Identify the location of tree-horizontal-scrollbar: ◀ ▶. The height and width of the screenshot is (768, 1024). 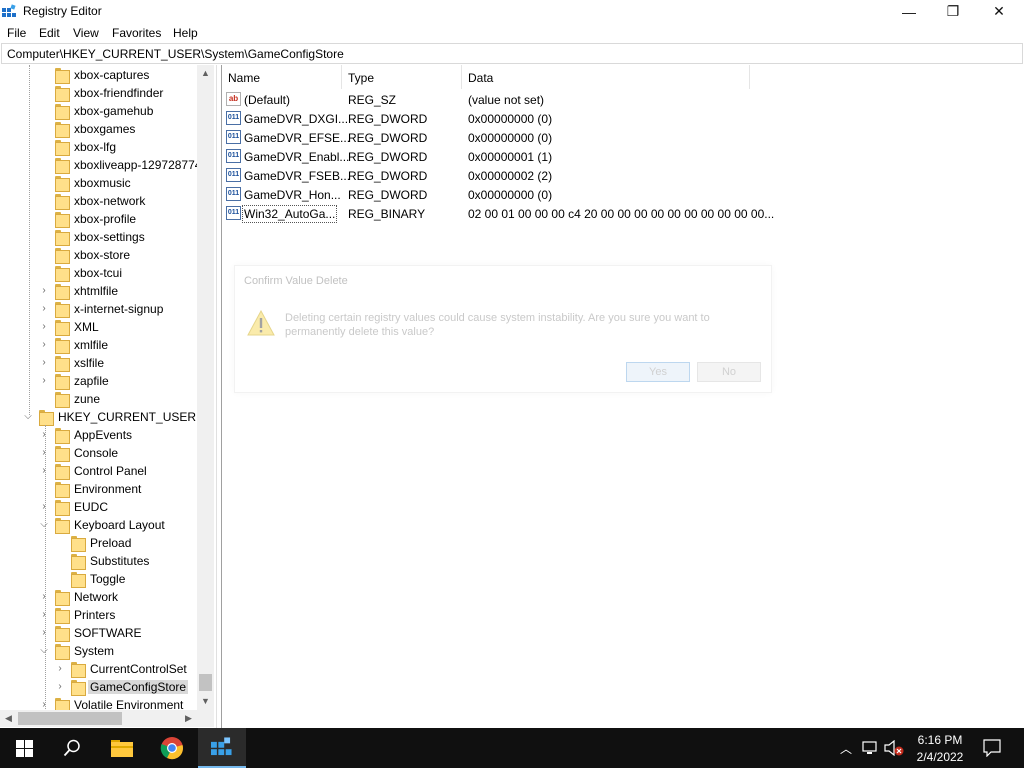
(107, 718).